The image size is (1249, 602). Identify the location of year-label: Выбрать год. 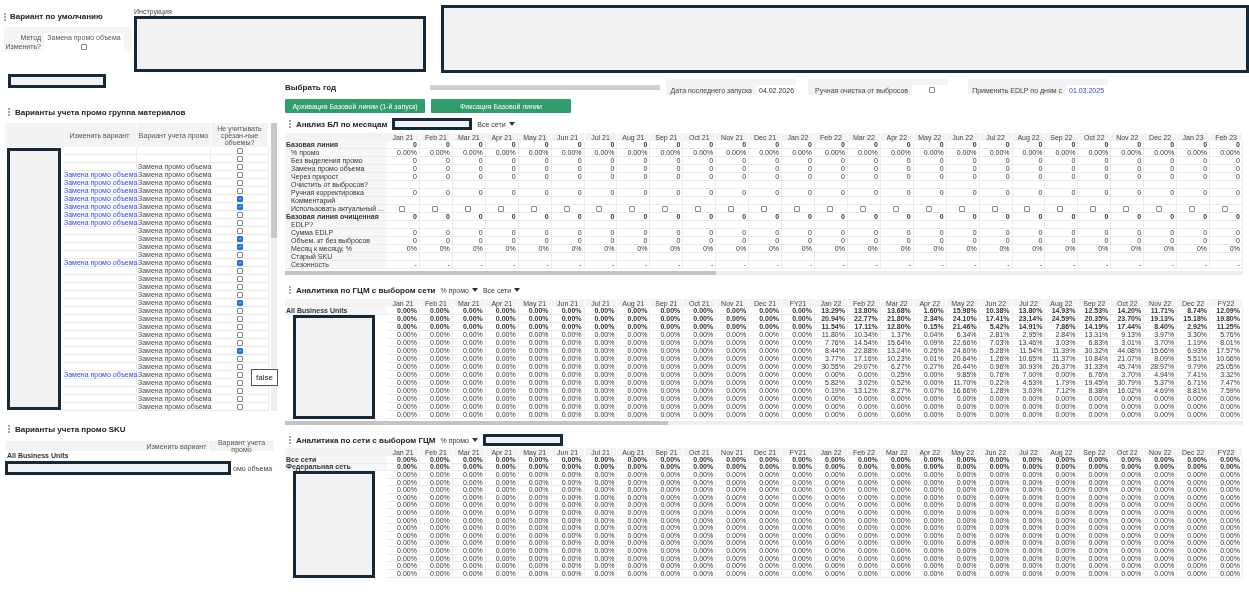
(311, 87).